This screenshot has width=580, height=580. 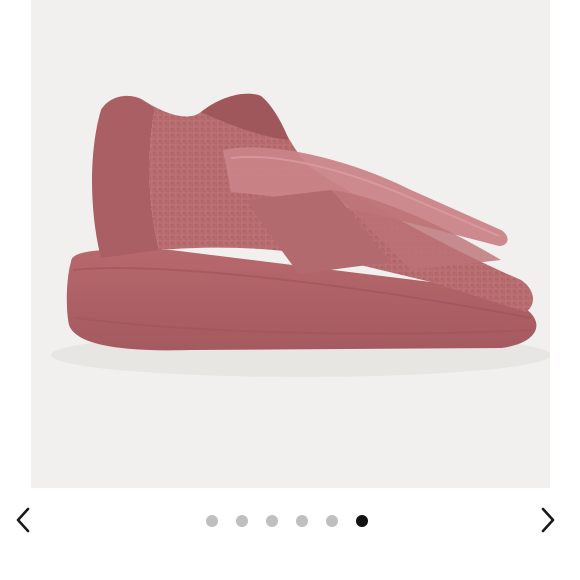 I want to click on chevron-left-icon, so click(x=23, y=520).